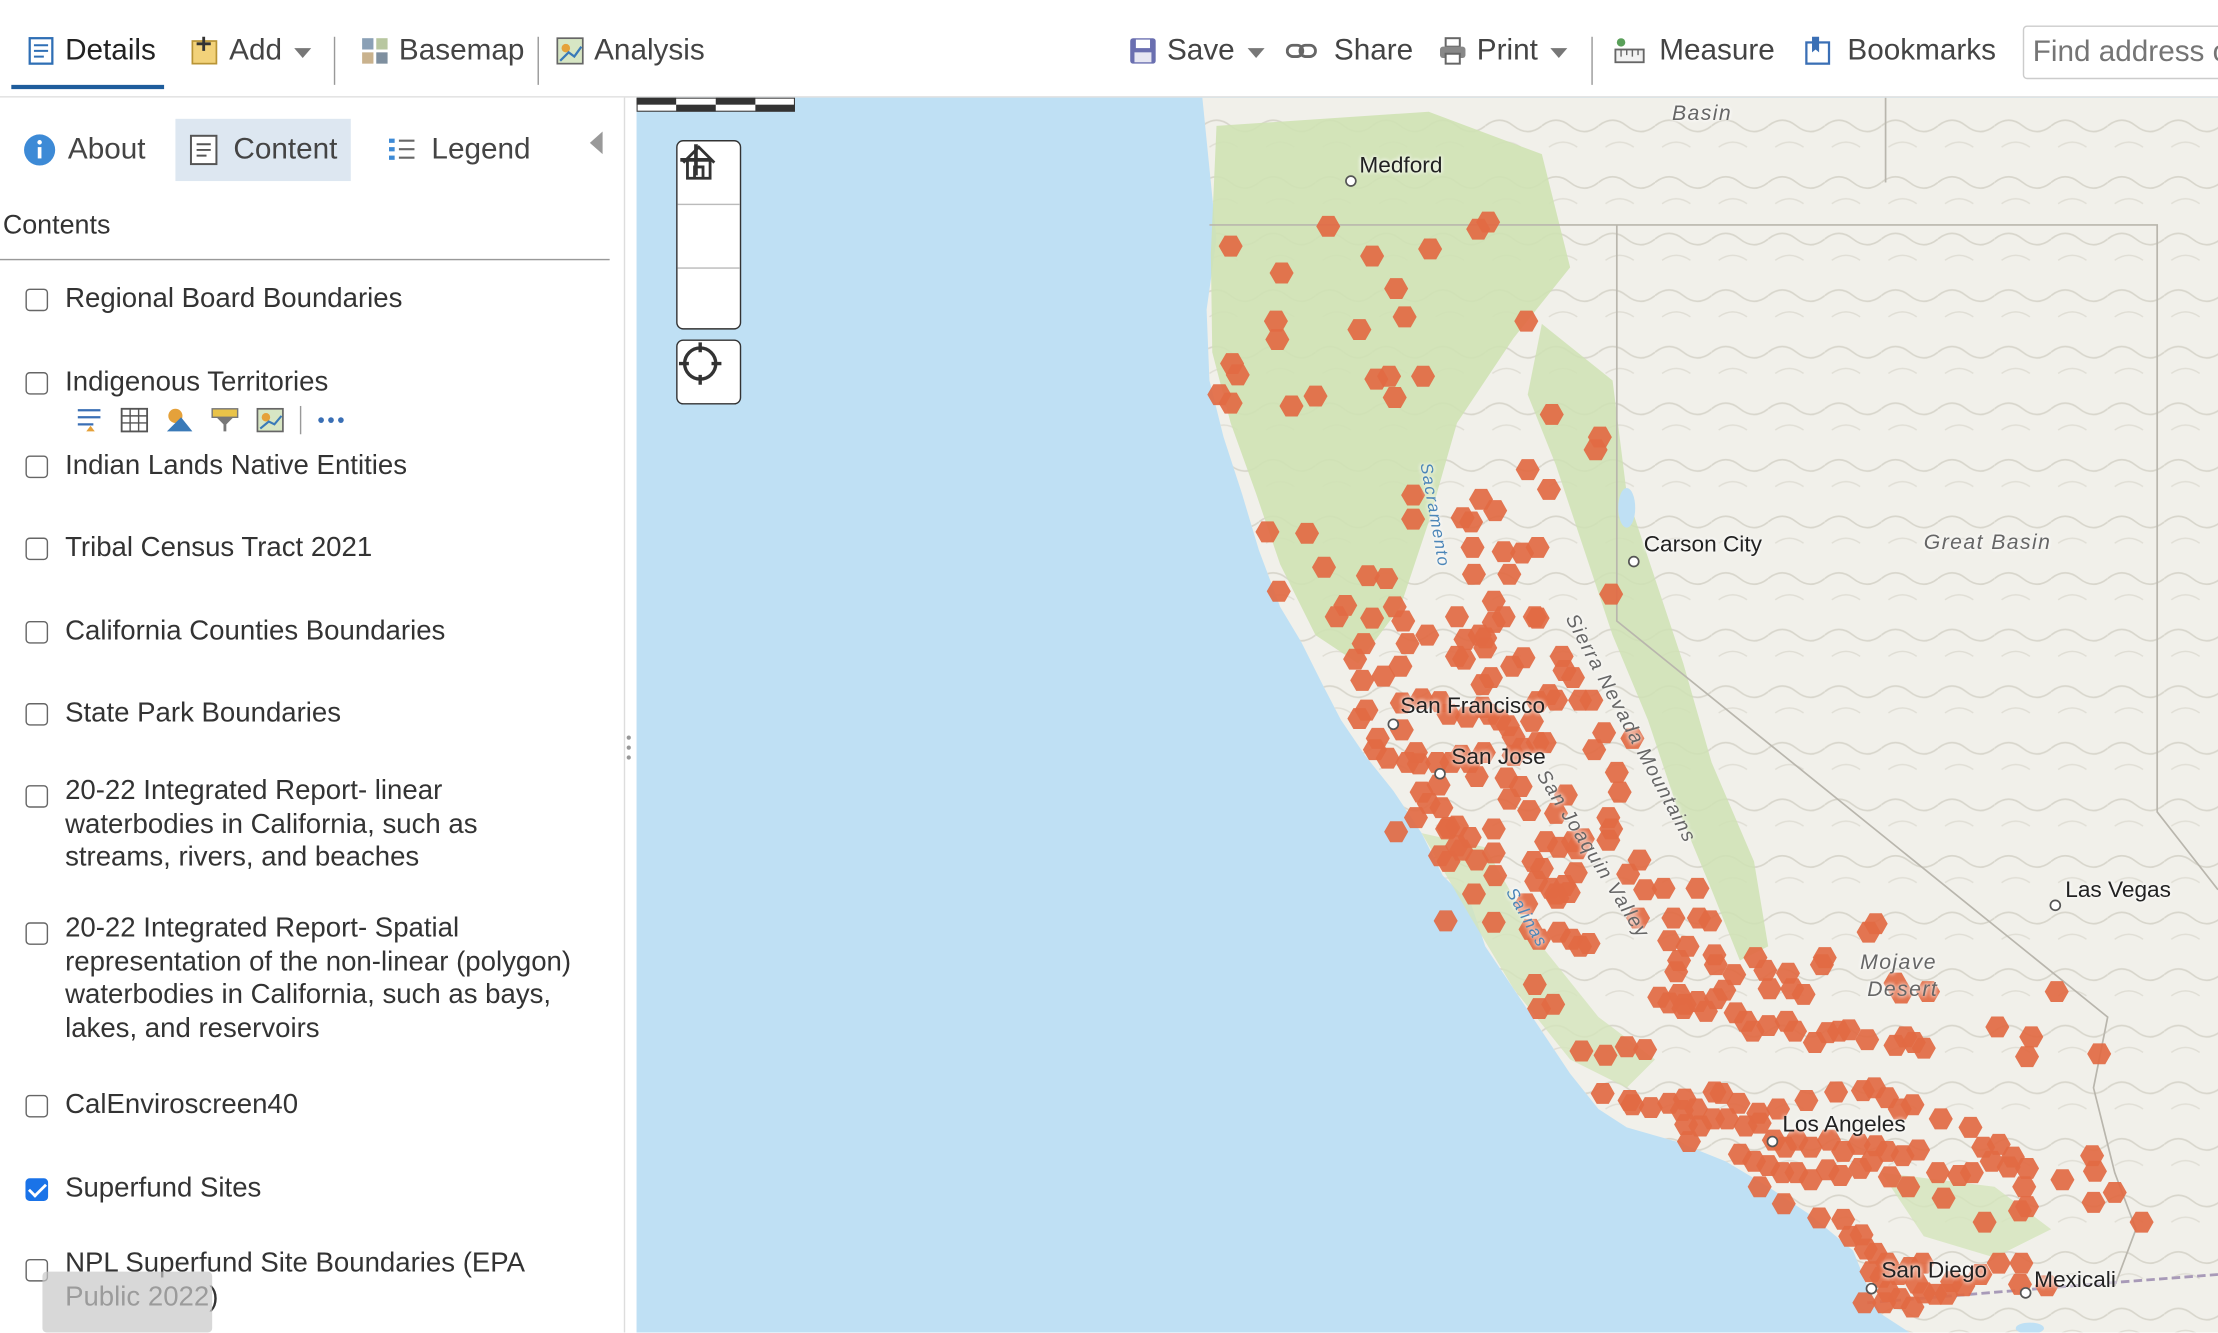 The image size is (2218, 1333). I want to click on layer-label: Indian Lands Native Entities, so click(326, 466).